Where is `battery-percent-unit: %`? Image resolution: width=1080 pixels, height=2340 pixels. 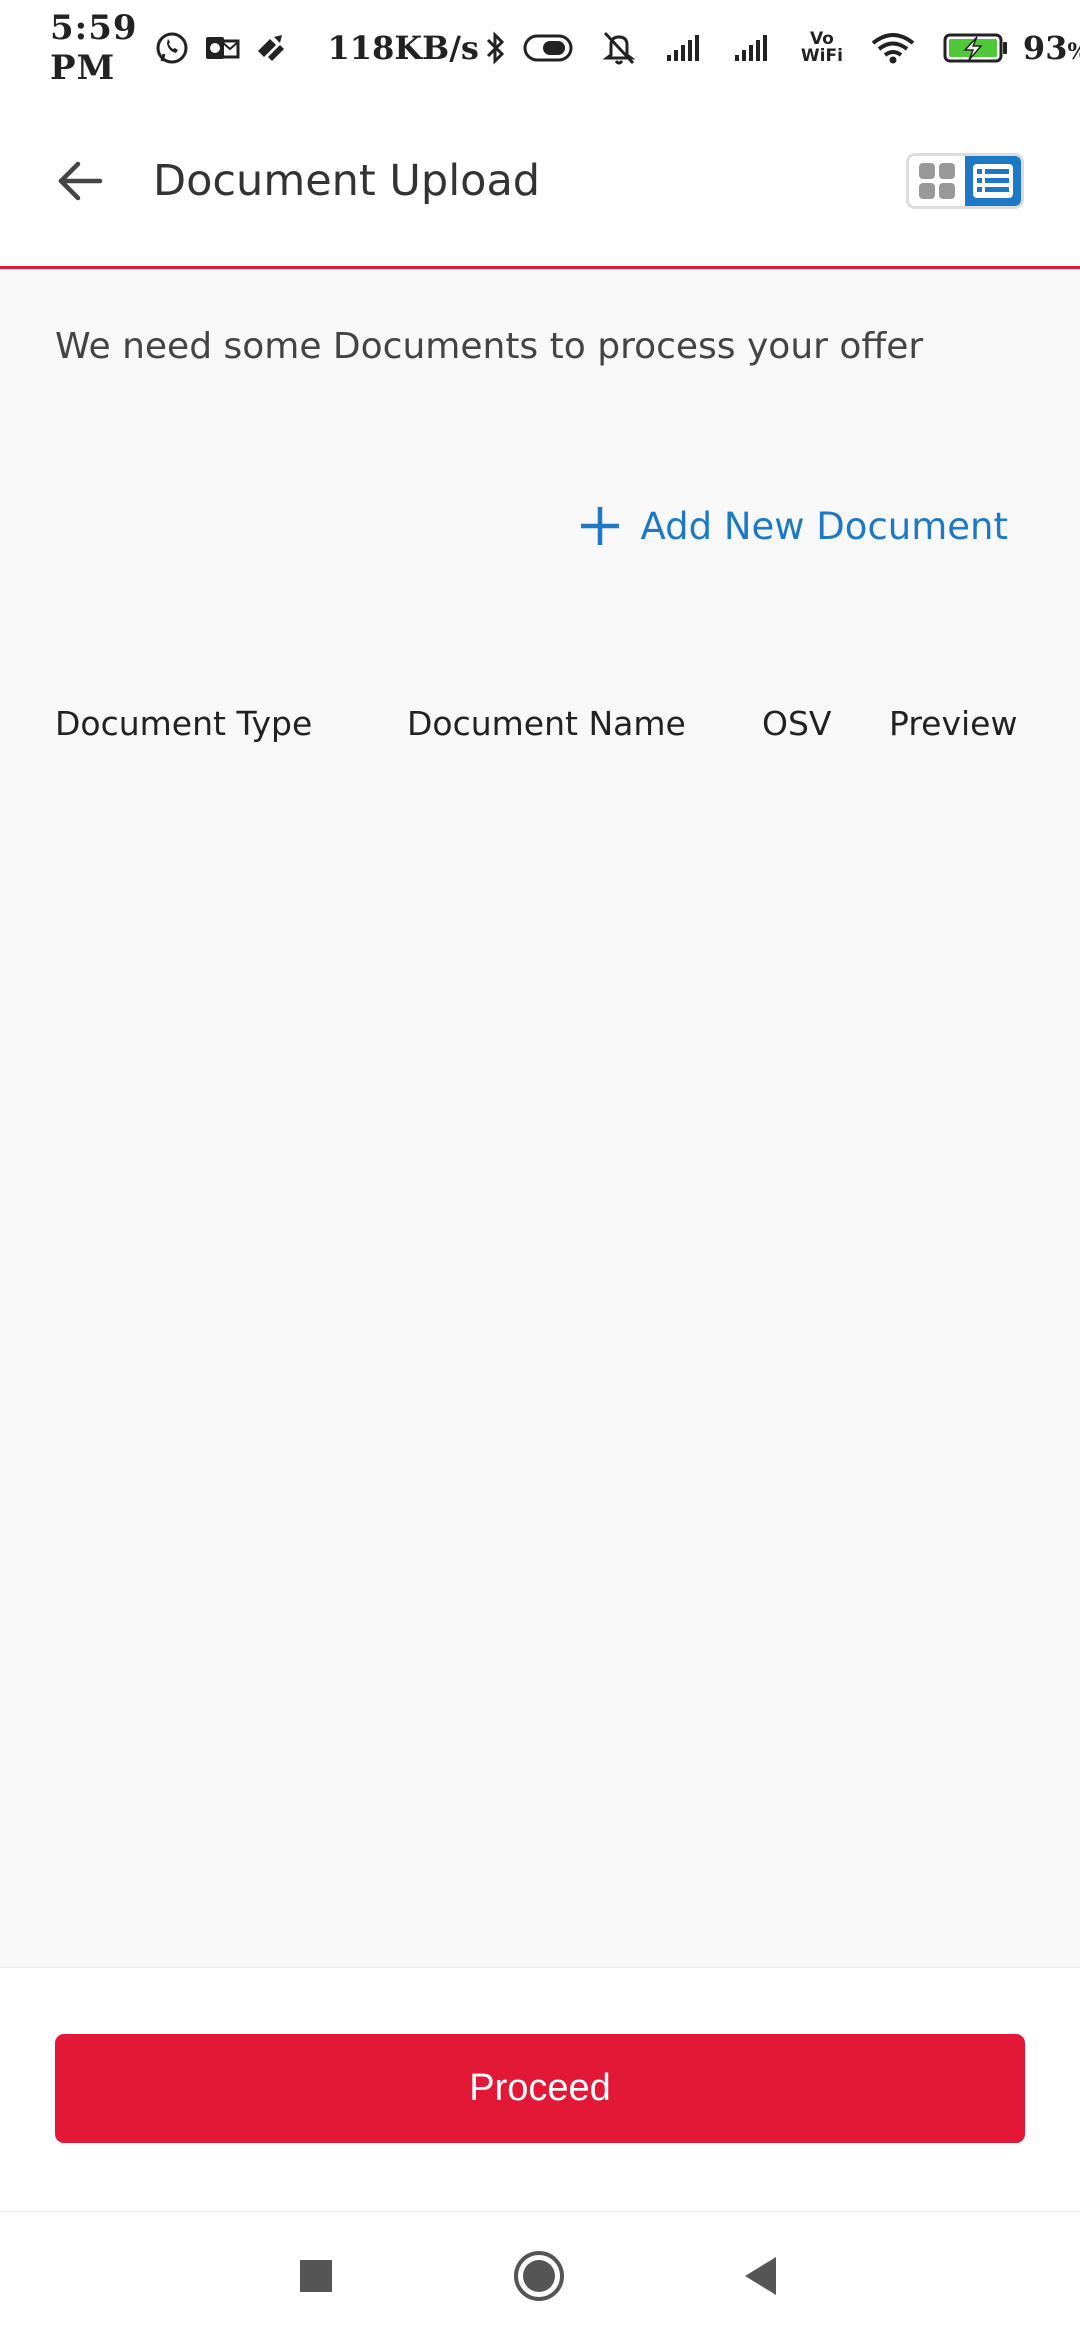 battery-percent-unit: % is located at coordinates (1073, 52).